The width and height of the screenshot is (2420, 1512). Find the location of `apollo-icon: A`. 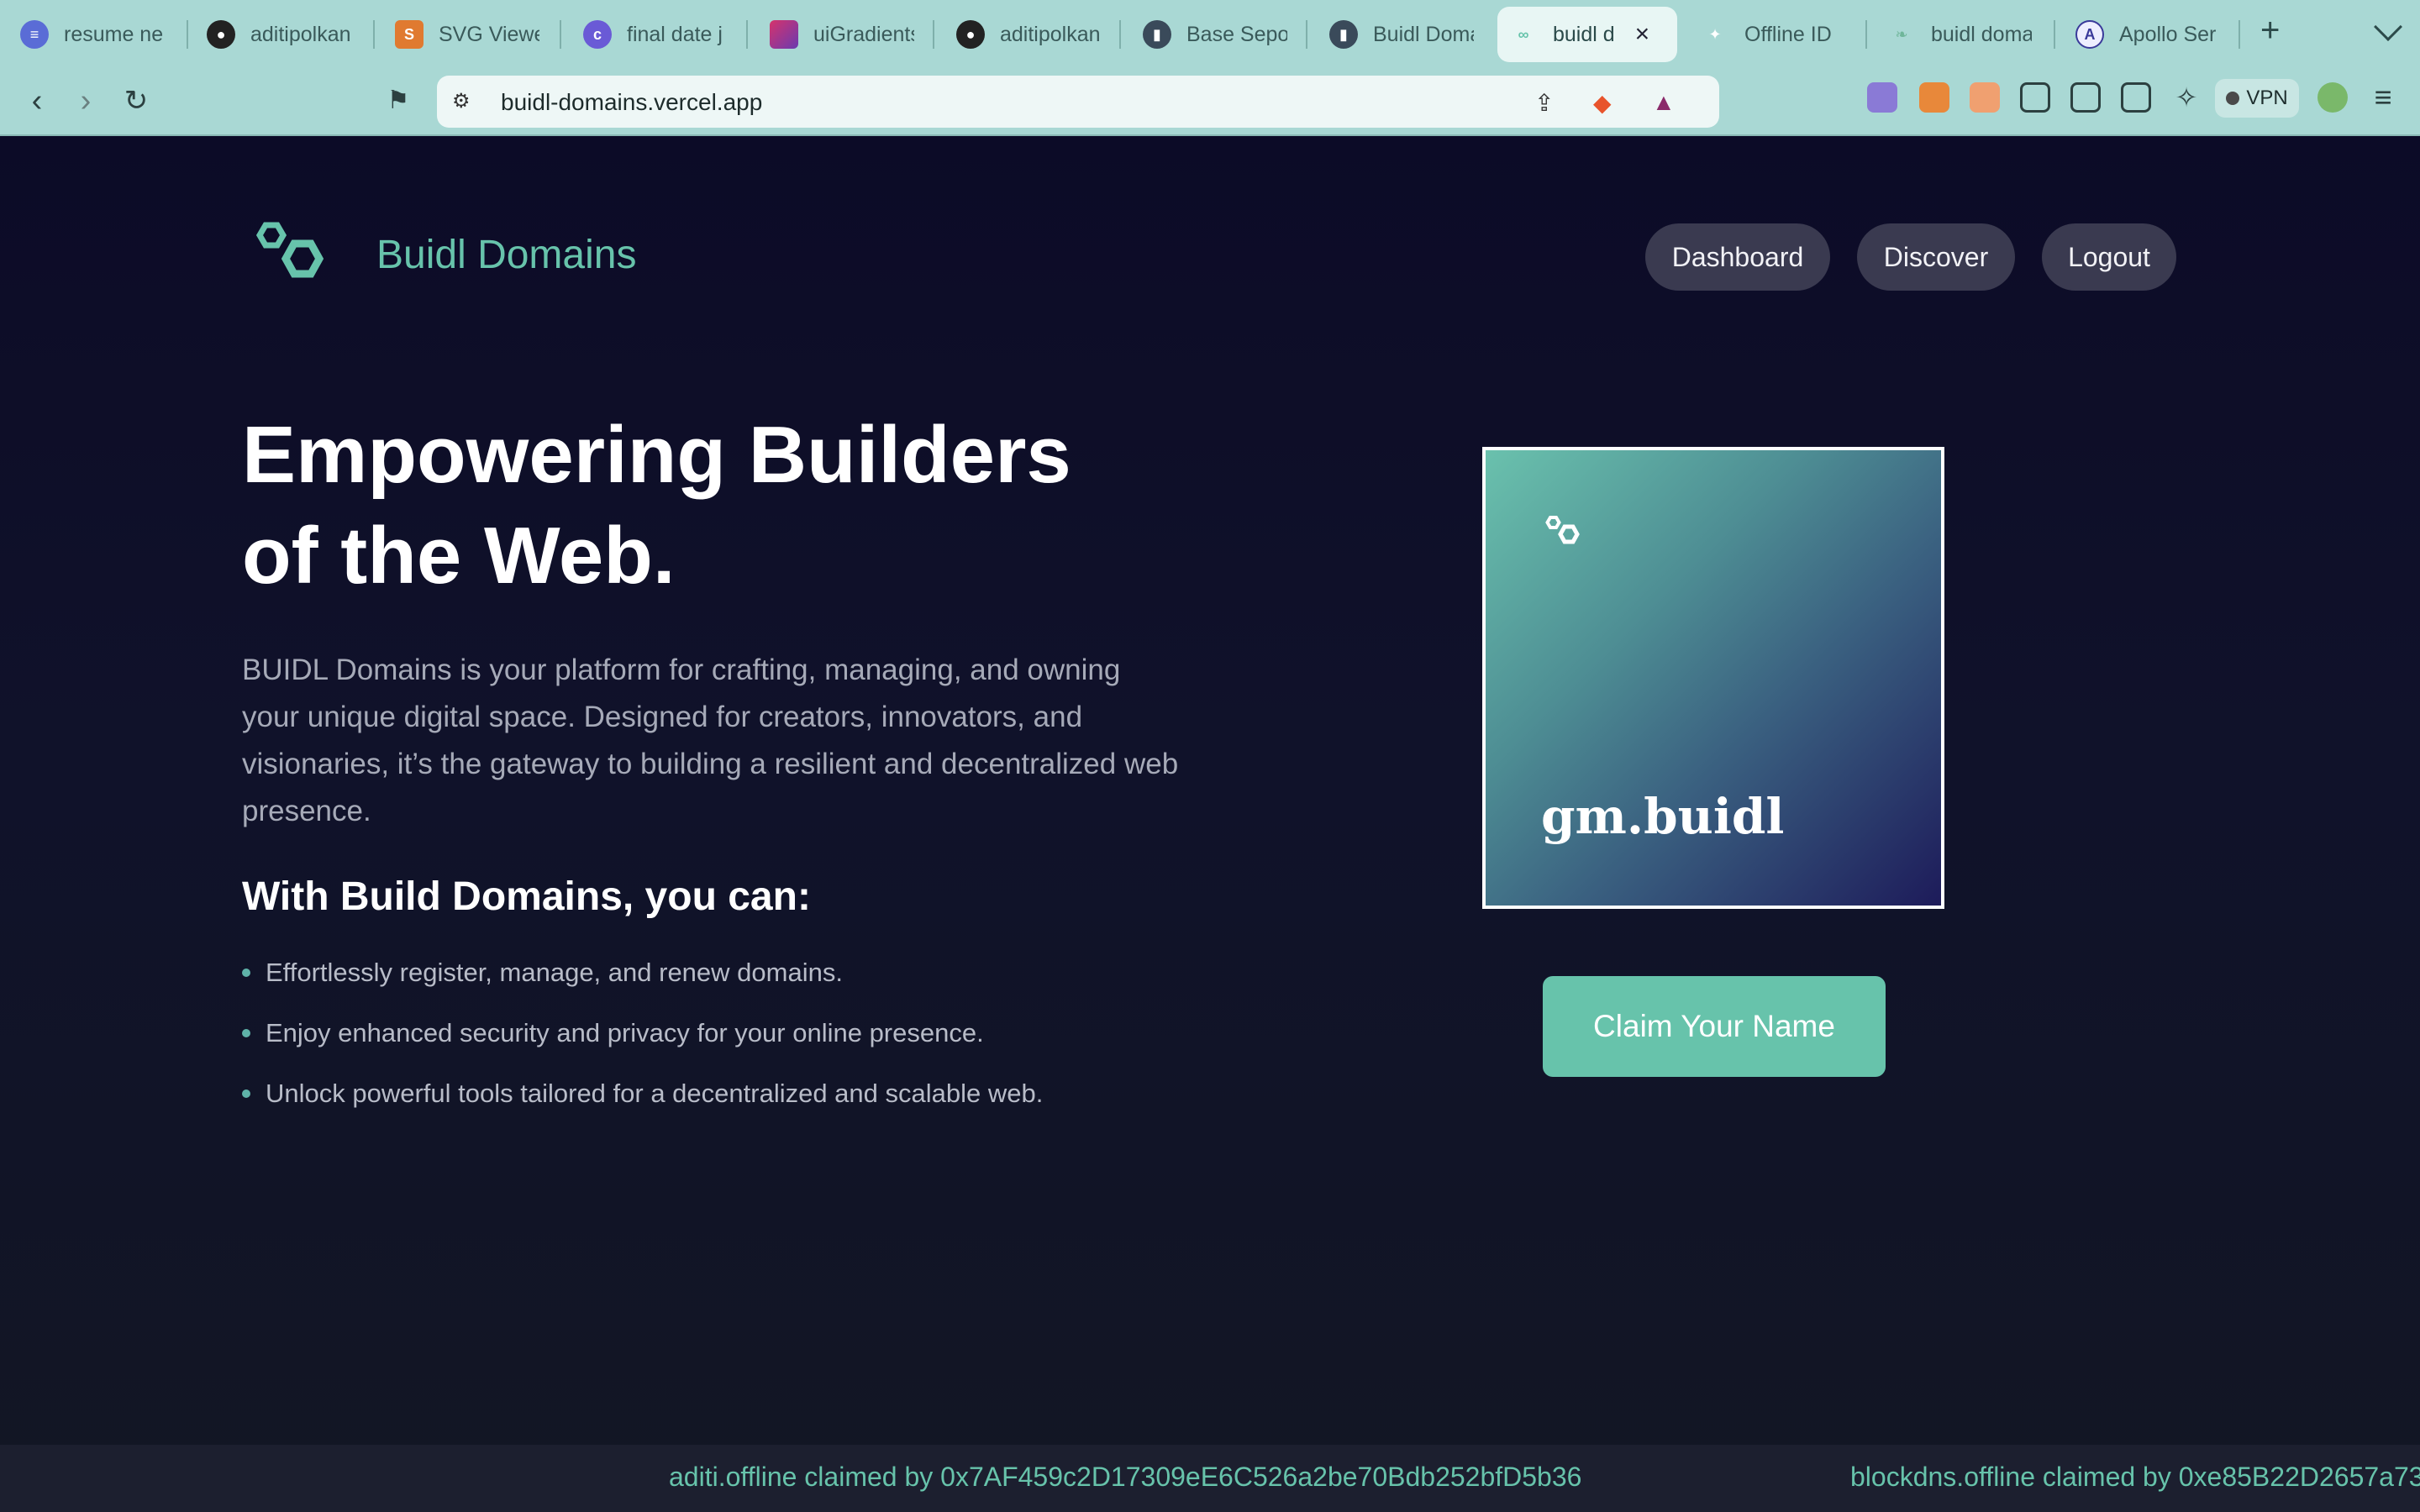

apollo-icon: A is located at coordinates (2089, 34).